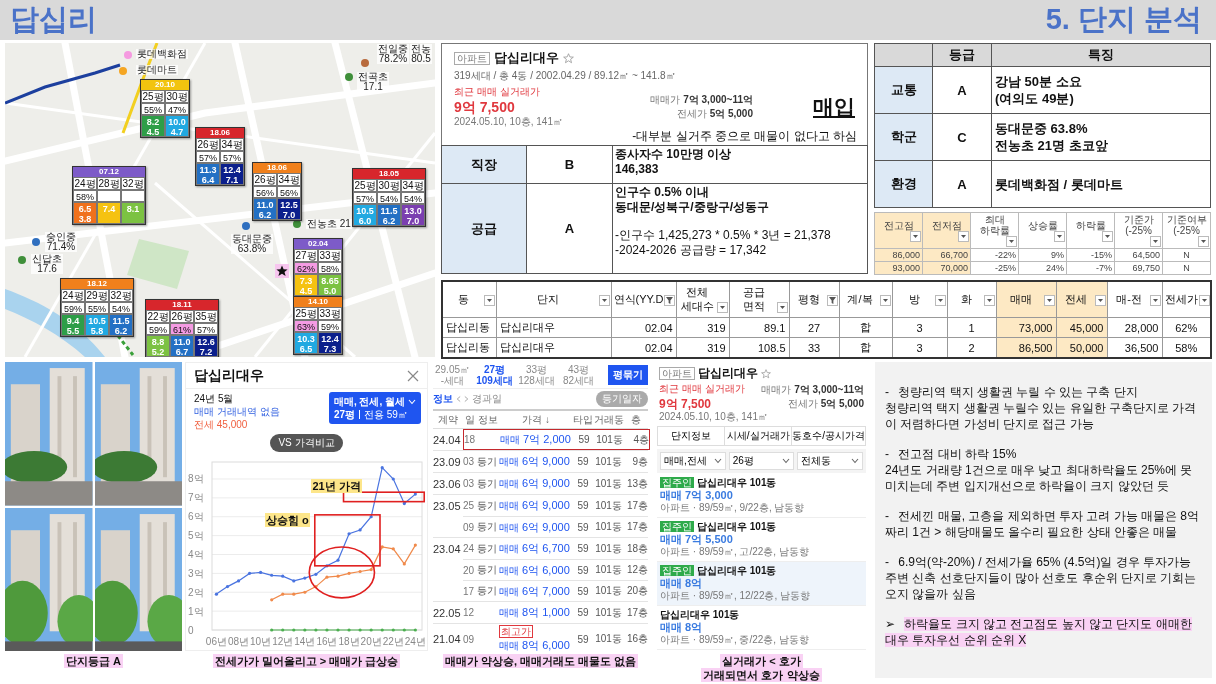 The height and width of the screenshot is (684, 1216). Describe the element at coordinates (374, 408) in the screenshot. I see `deal-type-filter-button: 매매, 전세, 월세 27평 전용 59㎡` at that location.